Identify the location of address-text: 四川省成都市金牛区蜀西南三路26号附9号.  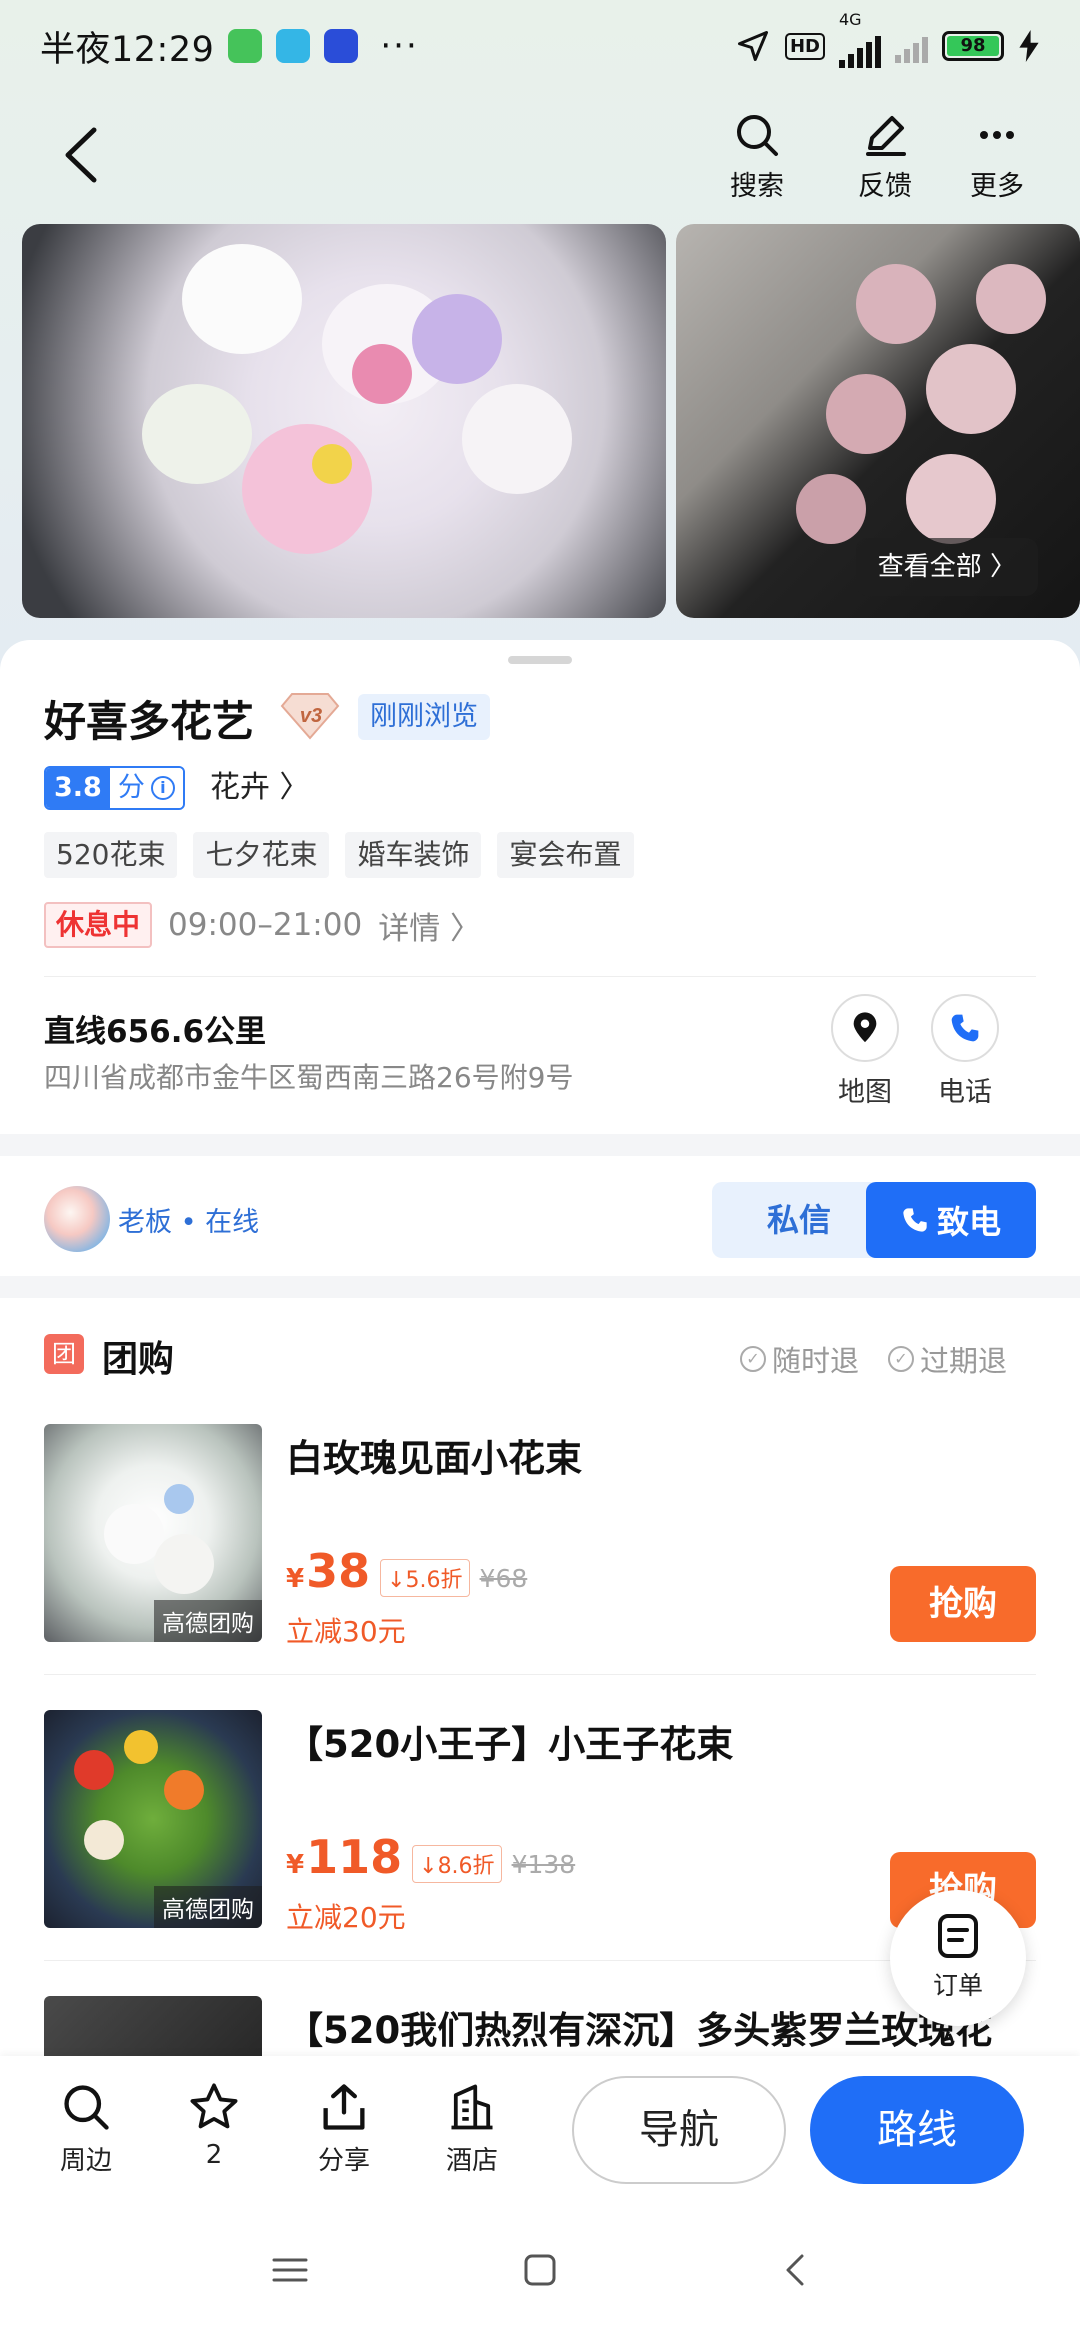
(308, 1076).